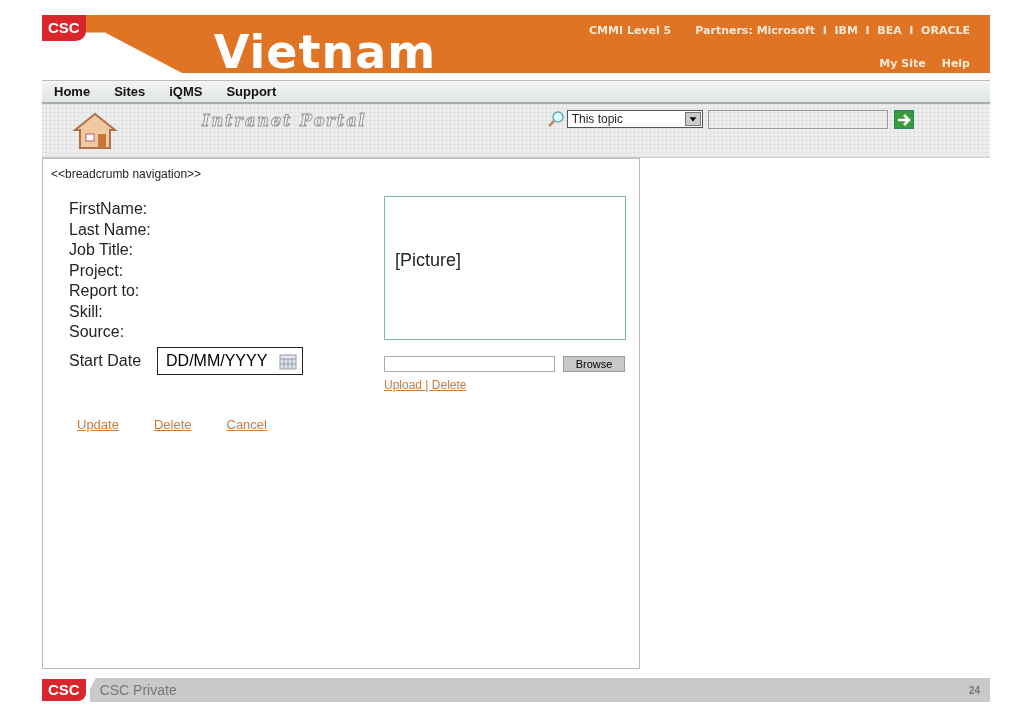  I want to click on field-label: Job Title:, so click(102, 250).